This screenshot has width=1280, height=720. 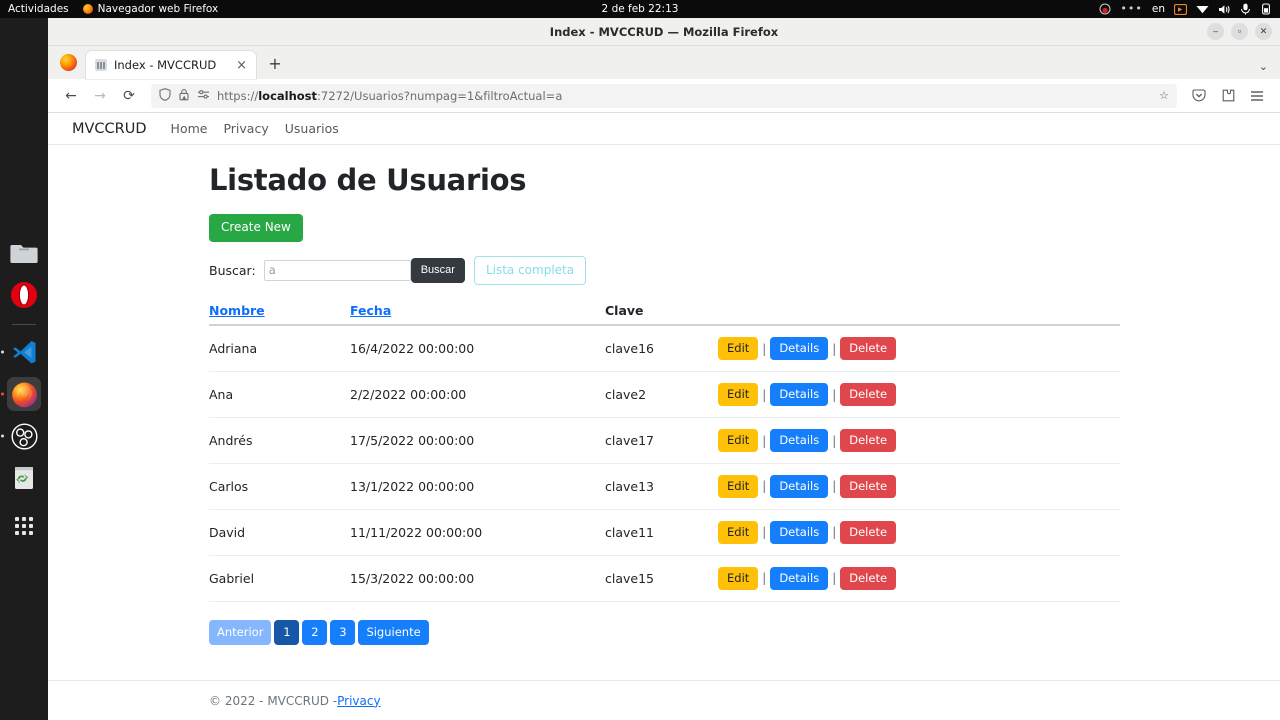 I want to click on vscode-icon, so click(x=24, y=352).